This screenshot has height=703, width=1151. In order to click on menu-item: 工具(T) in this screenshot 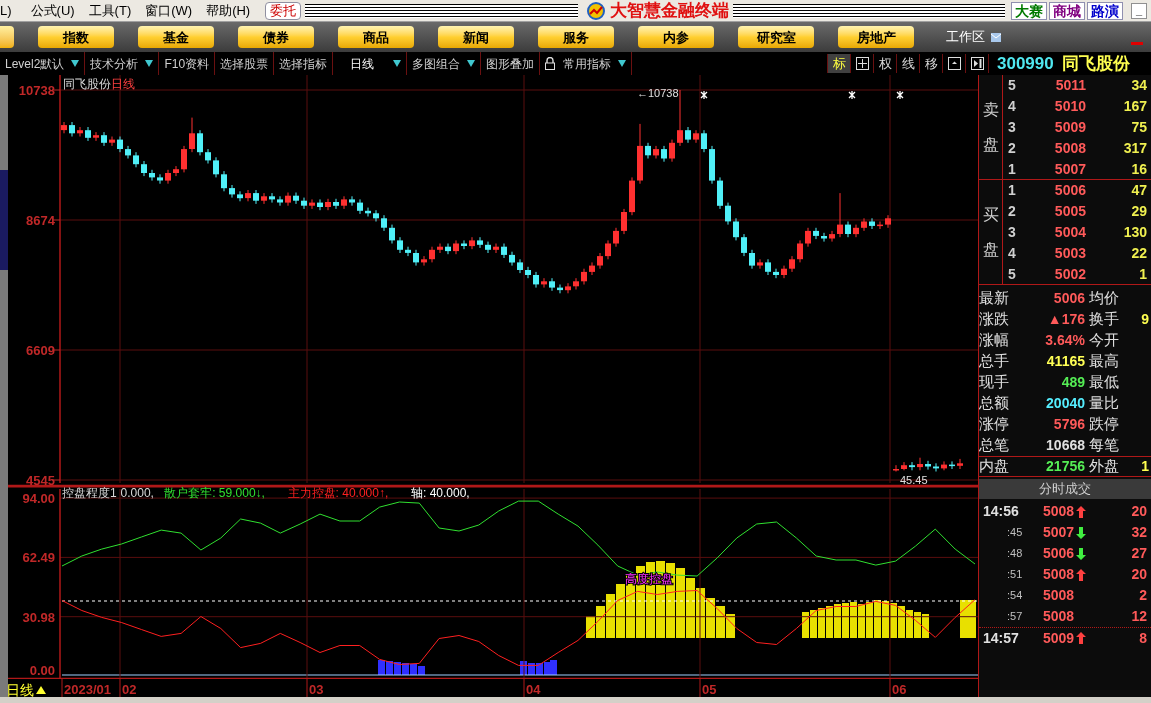, I will do `click(110, 10)`.